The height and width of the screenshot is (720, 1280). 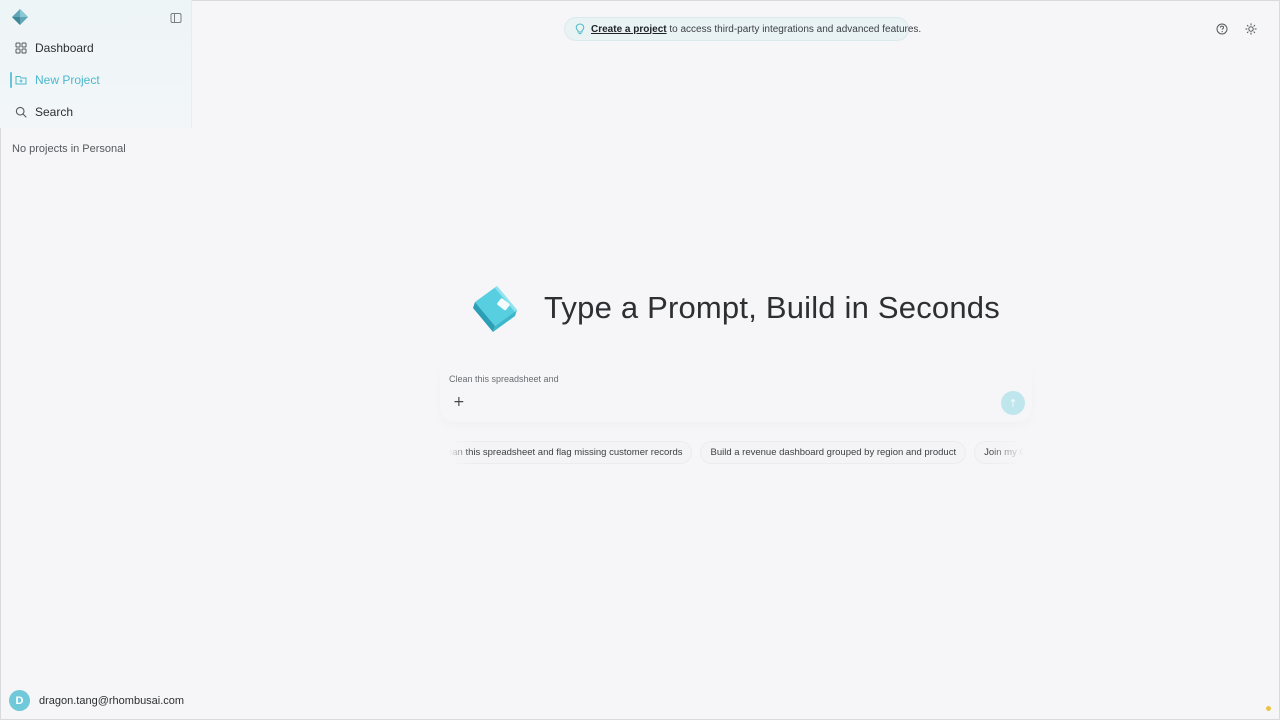 I want to click on hero: Type a Prompt, Build in Seconds, so click(x=735, y=308).